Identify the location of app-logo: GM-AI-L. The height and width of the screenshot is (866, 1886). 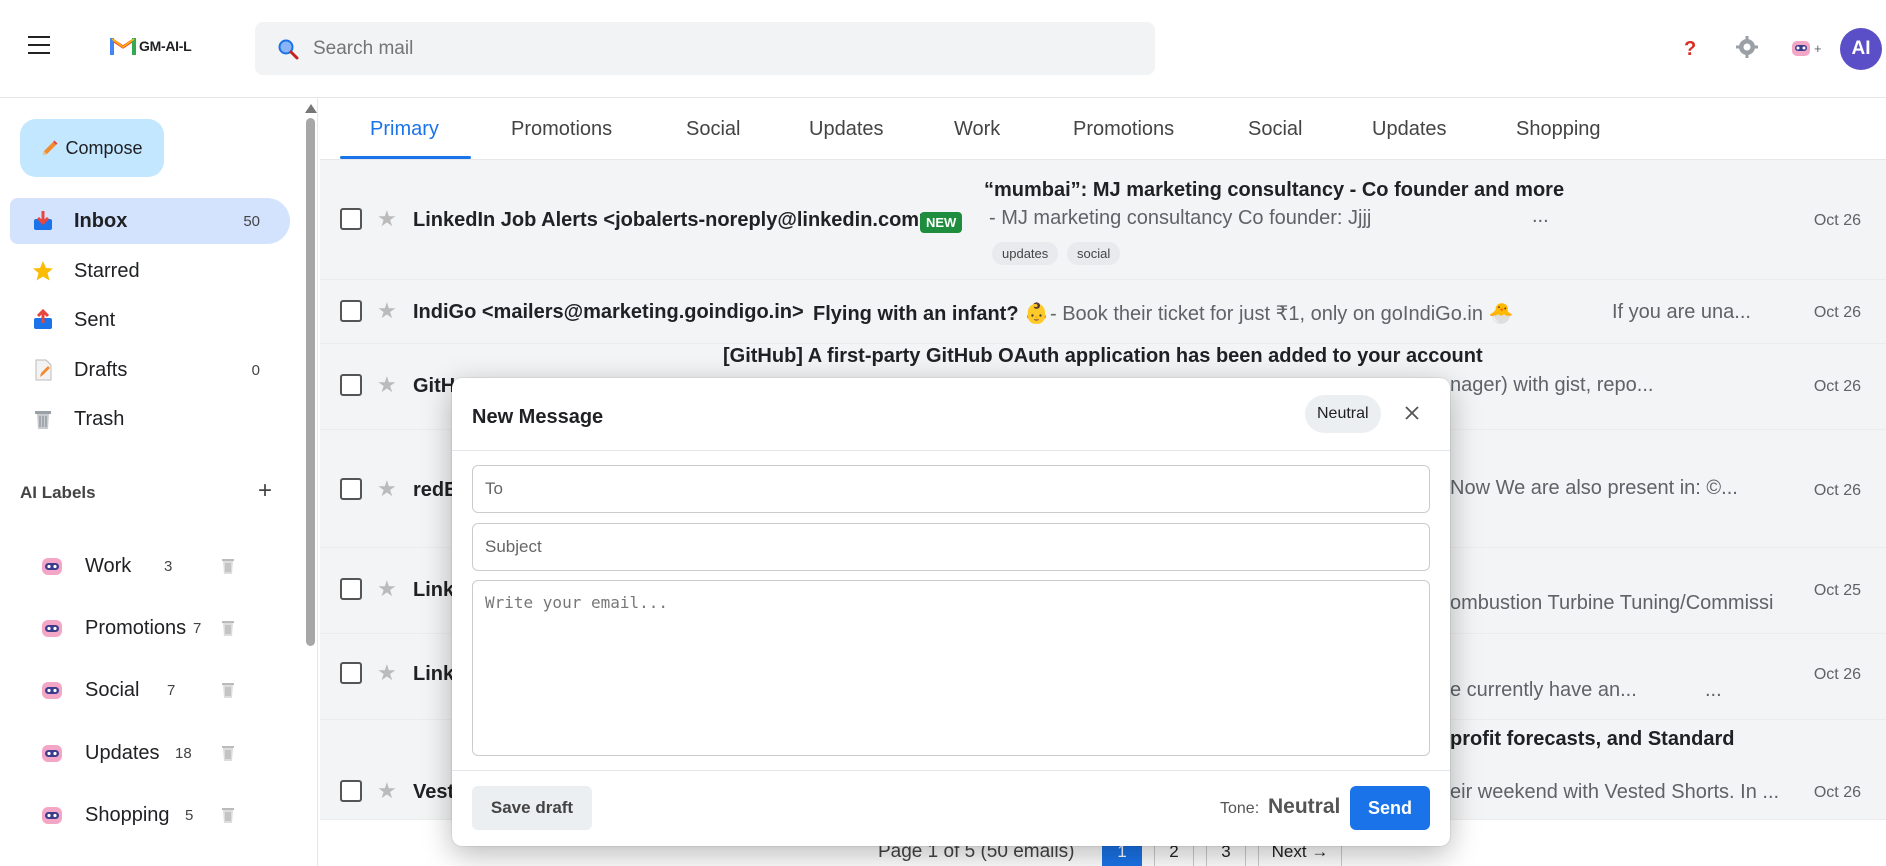
(151, 46).